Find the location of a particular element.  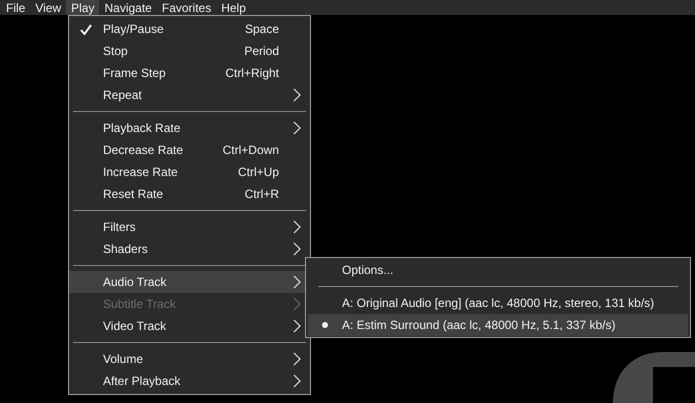

menu-item: Stop Period is located at coordinates (189, 51).